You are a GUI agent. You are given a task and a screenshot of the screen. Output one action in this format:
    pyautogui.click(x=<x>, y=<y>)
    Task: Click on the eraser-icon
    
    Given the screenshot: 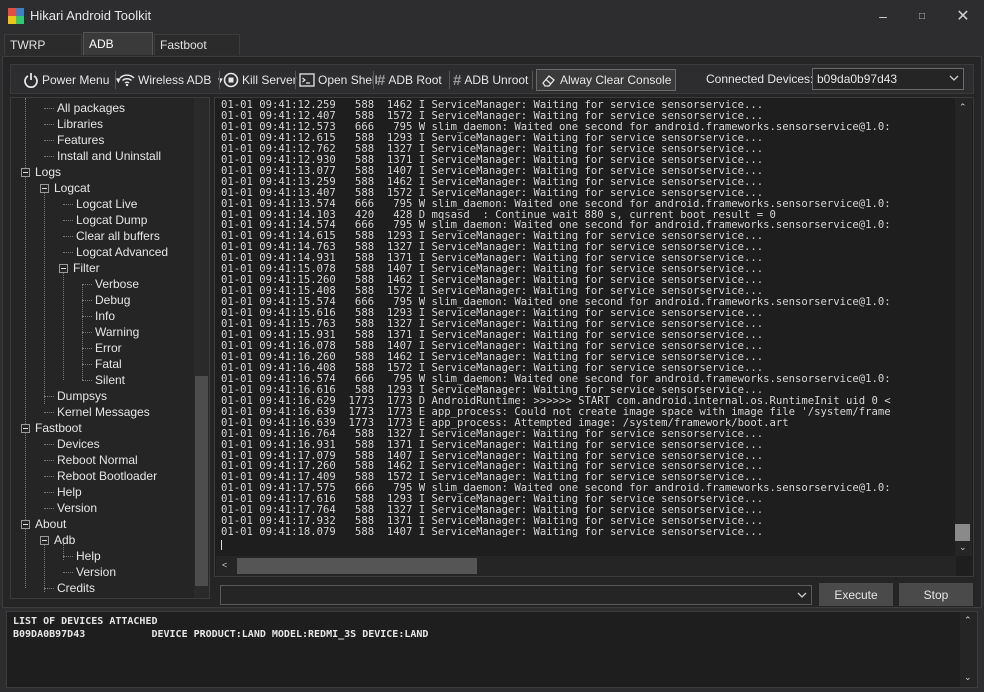 What is the action you would take?
    pyautogui.click(x=548, y=81)
    